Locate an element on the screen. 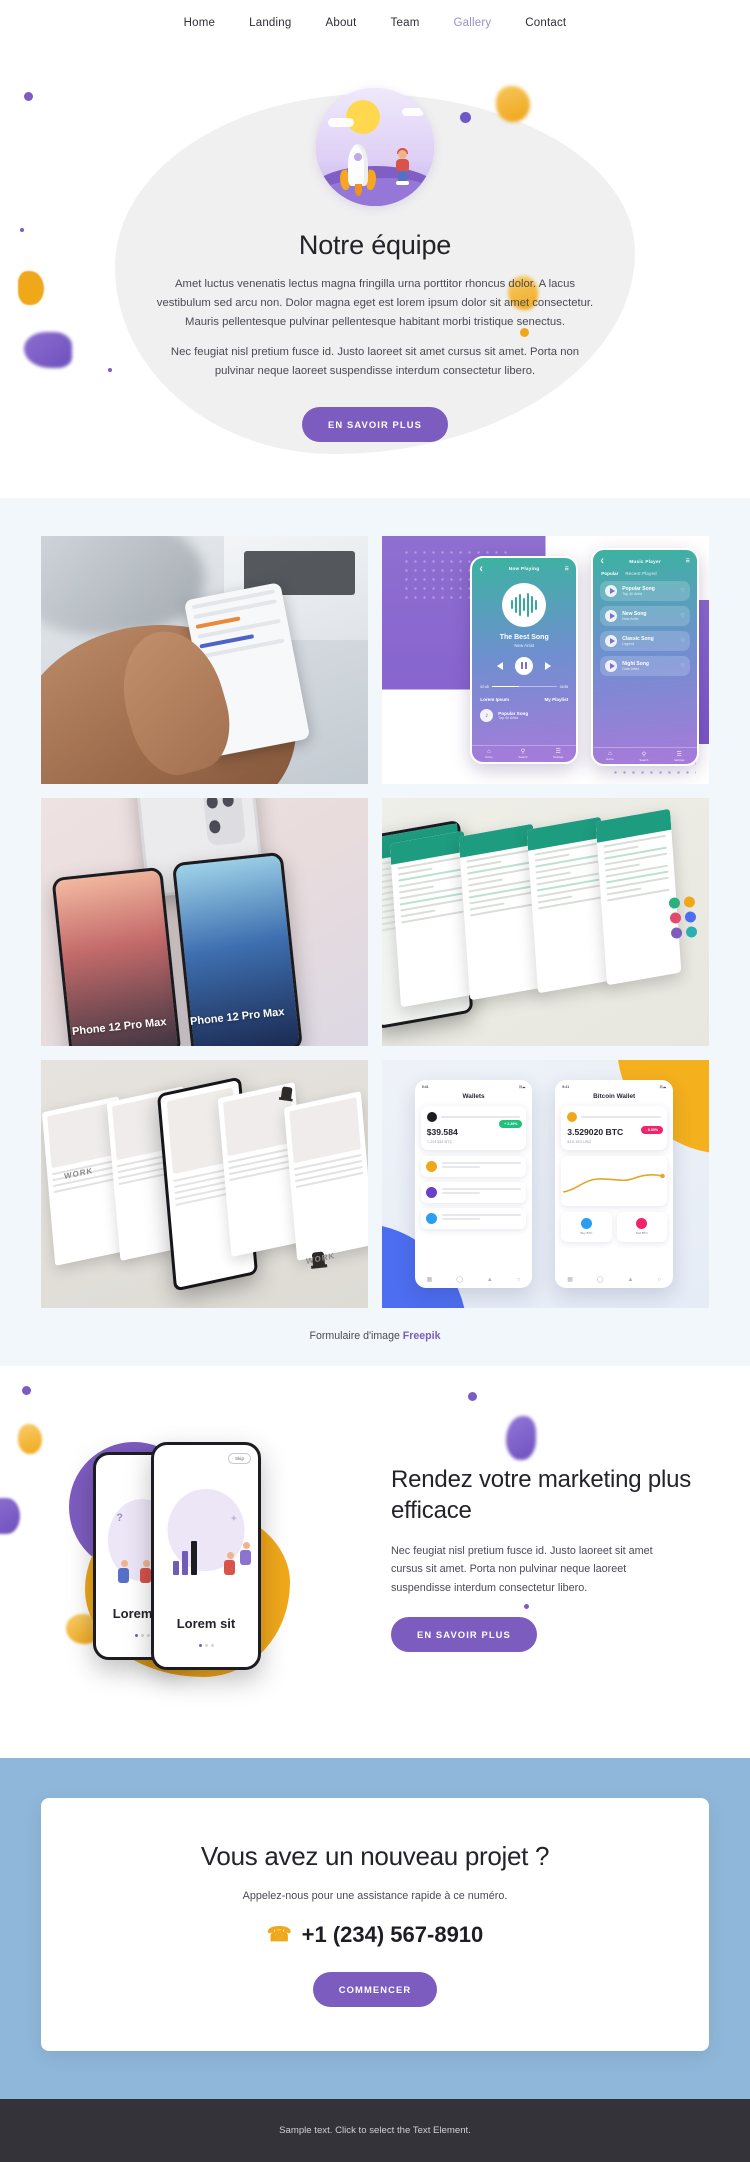  icon-orange is located at coordinates (689, 902).